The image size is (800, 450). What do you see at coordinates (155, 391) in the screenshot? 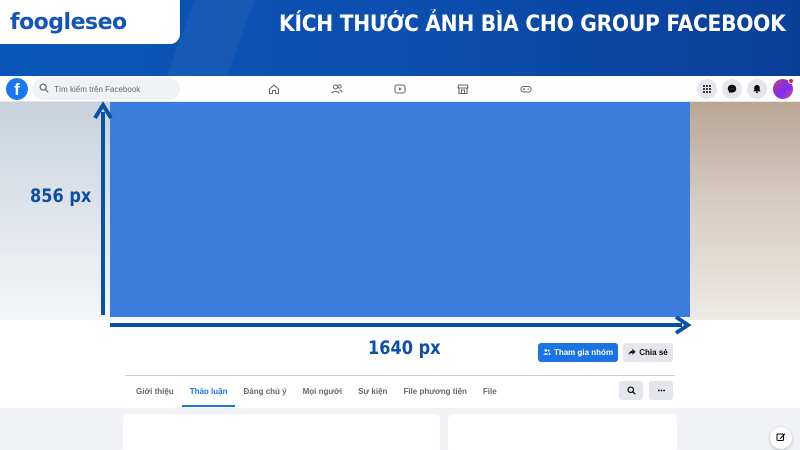
I see `tab-about: Giới thiệu` at bounding box center [155, 391].